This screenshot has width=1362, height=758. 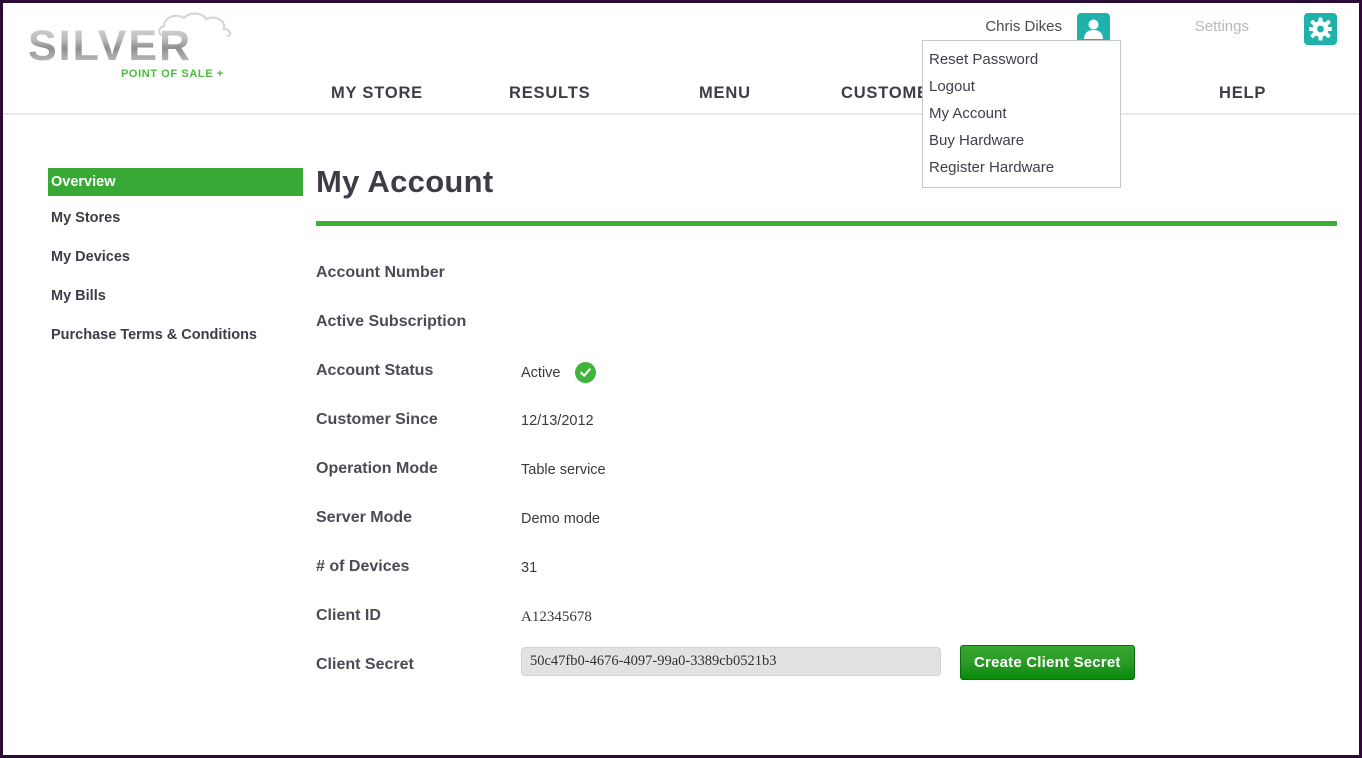 I want to click on field-value: Table service, so click(x=563, y=470).